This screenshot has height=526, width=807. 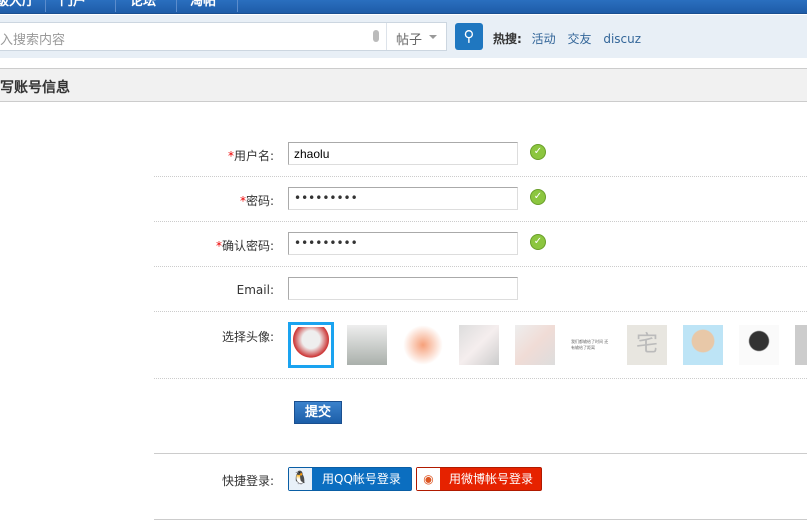 I want to click on search-bar: 输入搜索内容 帖子 ⚲ 热搜: 活动 交友 discuz, so click(x=403, y=36).